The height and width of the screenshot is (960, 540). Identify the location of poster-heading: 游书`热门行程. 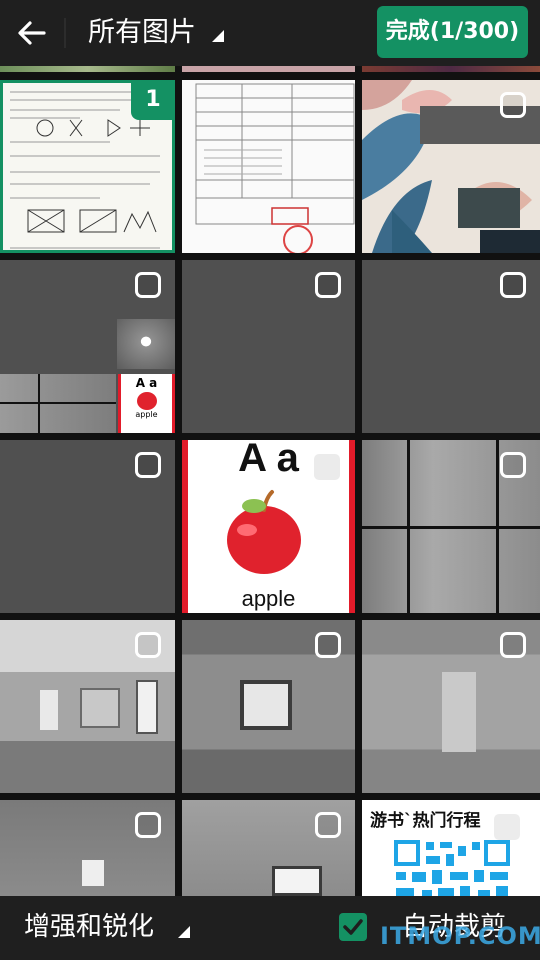
(425, 821).